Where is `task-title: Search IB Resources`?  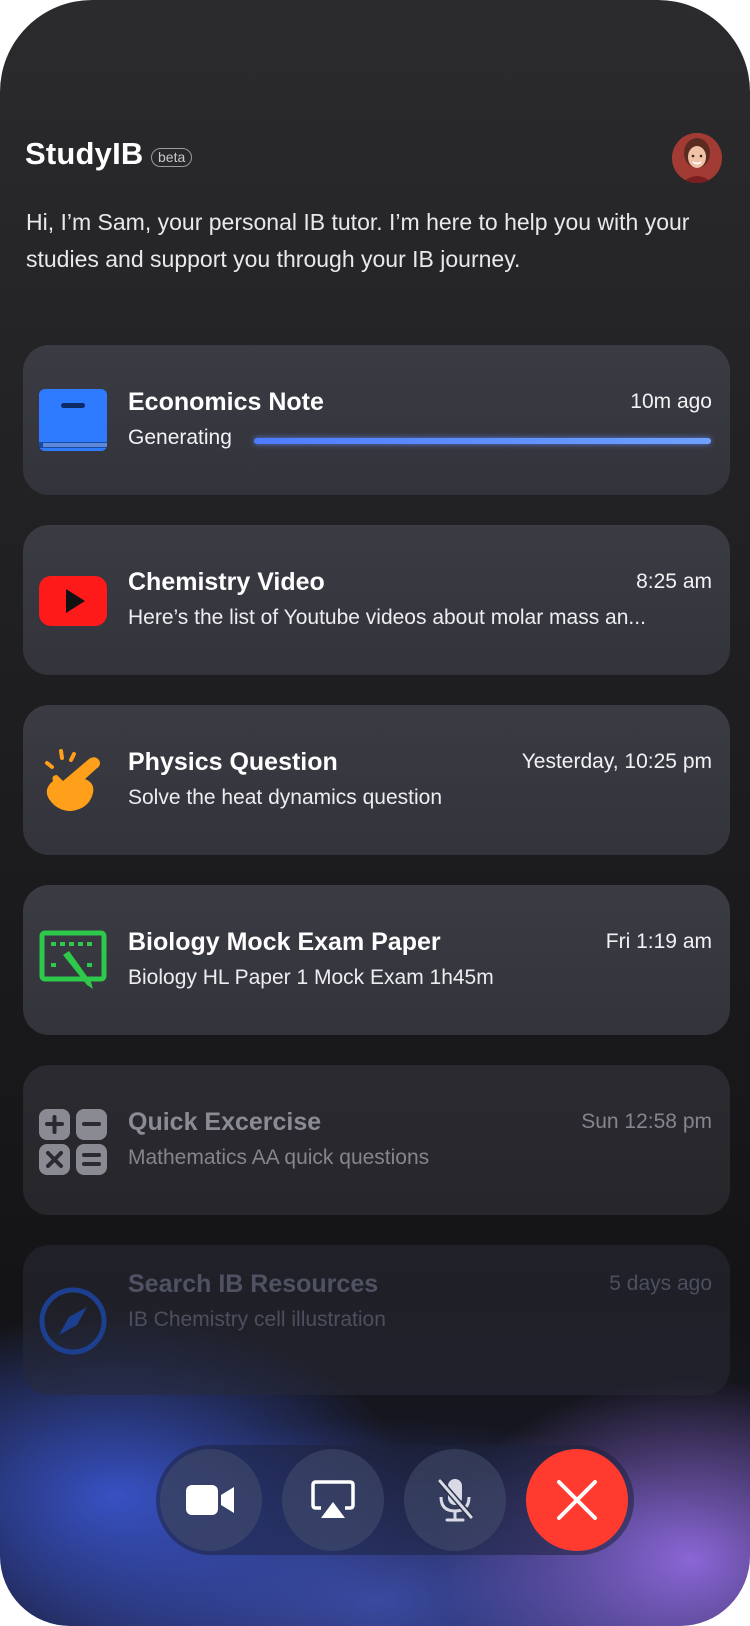 task-title: Search IB Resources is located at coordinates (253, 1284).